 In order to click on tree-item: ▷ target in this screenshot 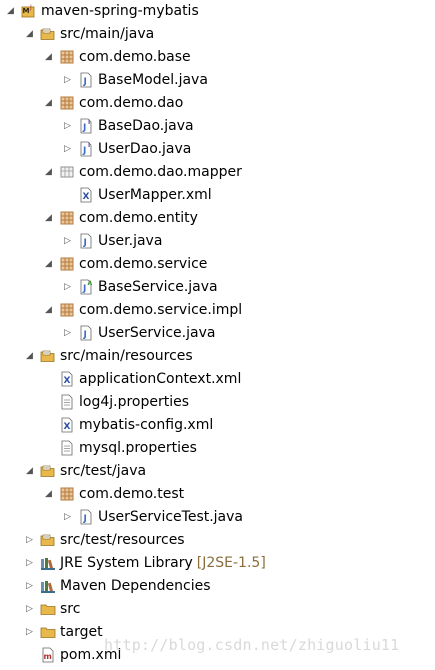, I will do `click(63, 632)`.